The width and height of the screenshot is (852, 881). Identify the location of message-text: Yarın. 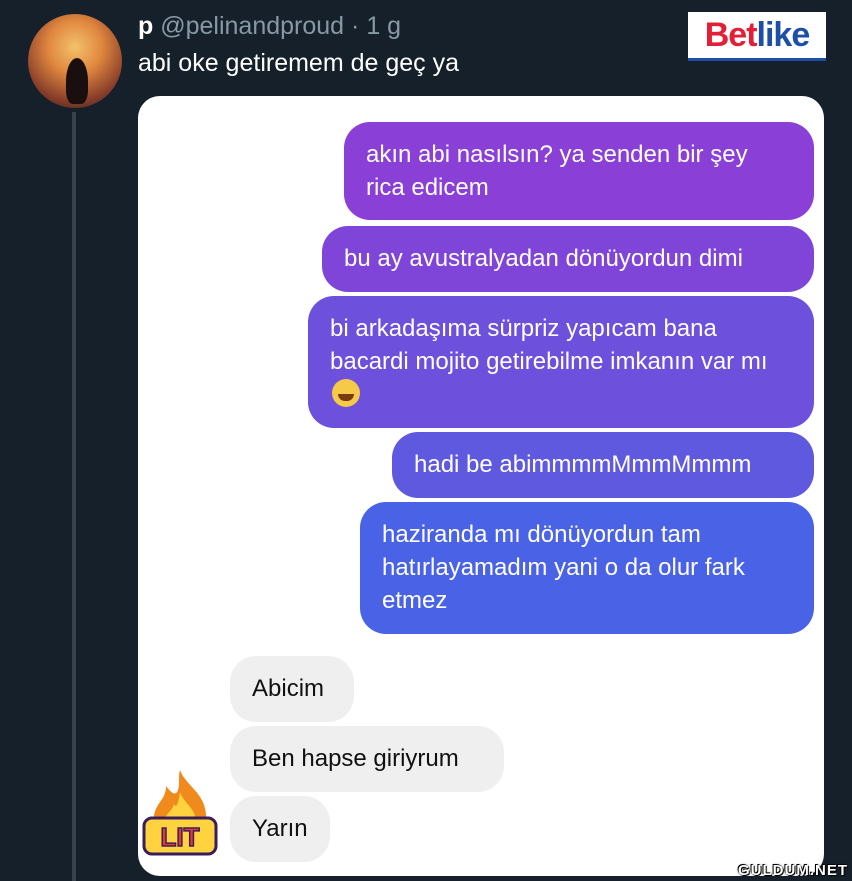
(280, 828).